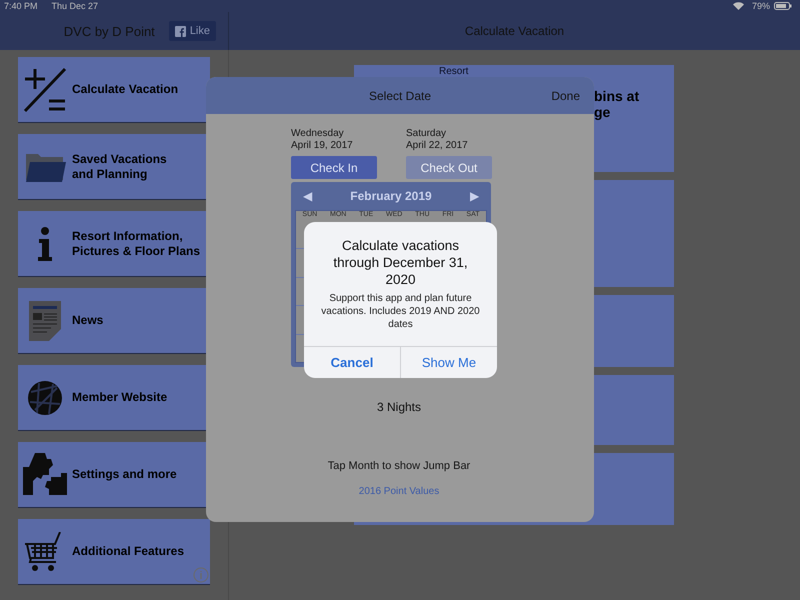 Image resolution: width=800 pixels, height=600 pixels. I want to click on status-time: 7:40 PM, so click(21, 6).